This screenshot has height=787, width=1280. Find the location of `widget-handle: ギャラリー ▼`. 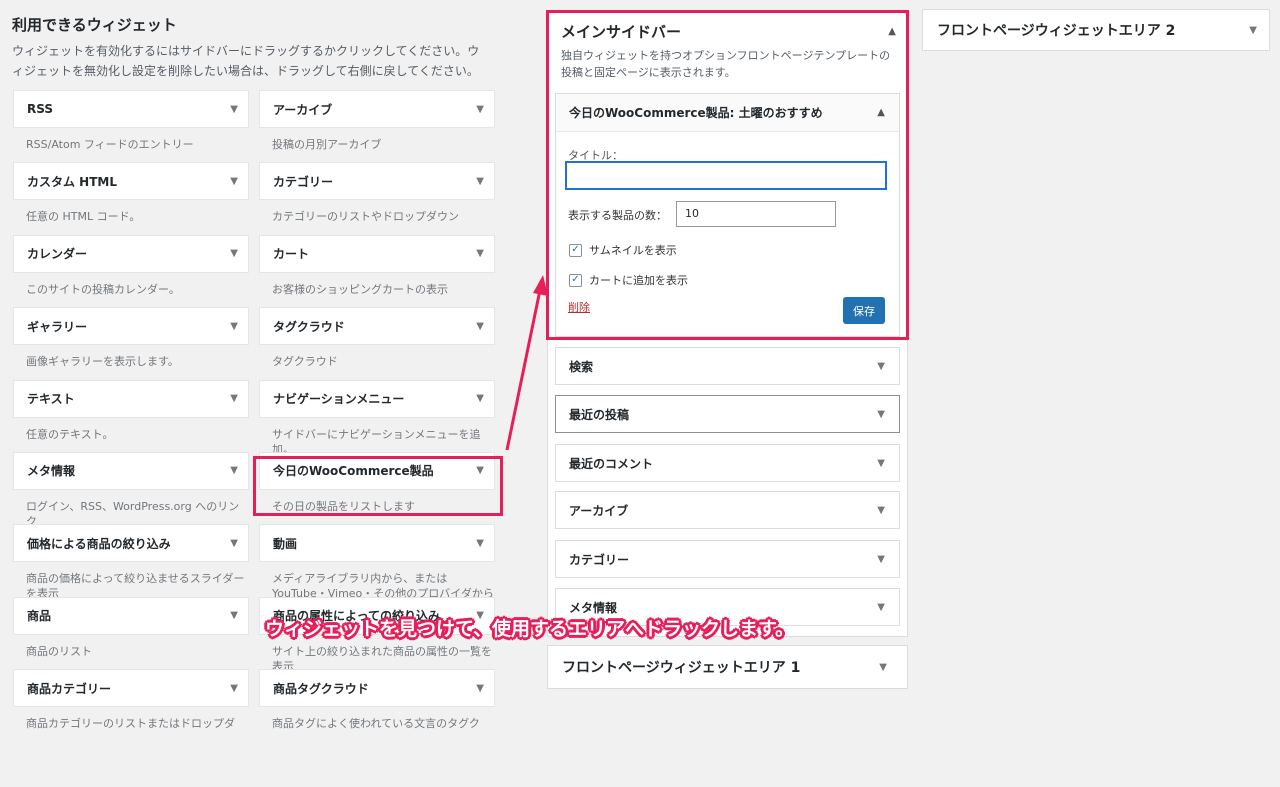

widget-handle: ギャラリー ▼ is located at coordinates (131, 326).